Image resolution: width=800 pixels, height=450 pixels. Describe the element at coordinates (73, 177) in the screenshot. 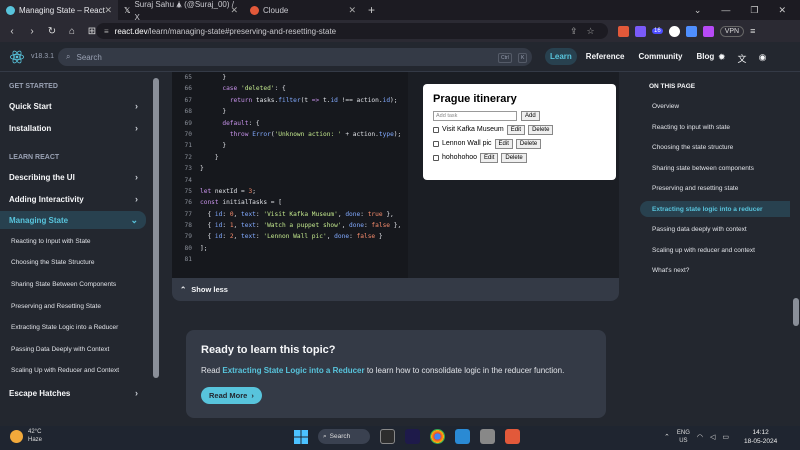

I see `sidebar-item-describing-ui: Describing the UI ›` at that location.